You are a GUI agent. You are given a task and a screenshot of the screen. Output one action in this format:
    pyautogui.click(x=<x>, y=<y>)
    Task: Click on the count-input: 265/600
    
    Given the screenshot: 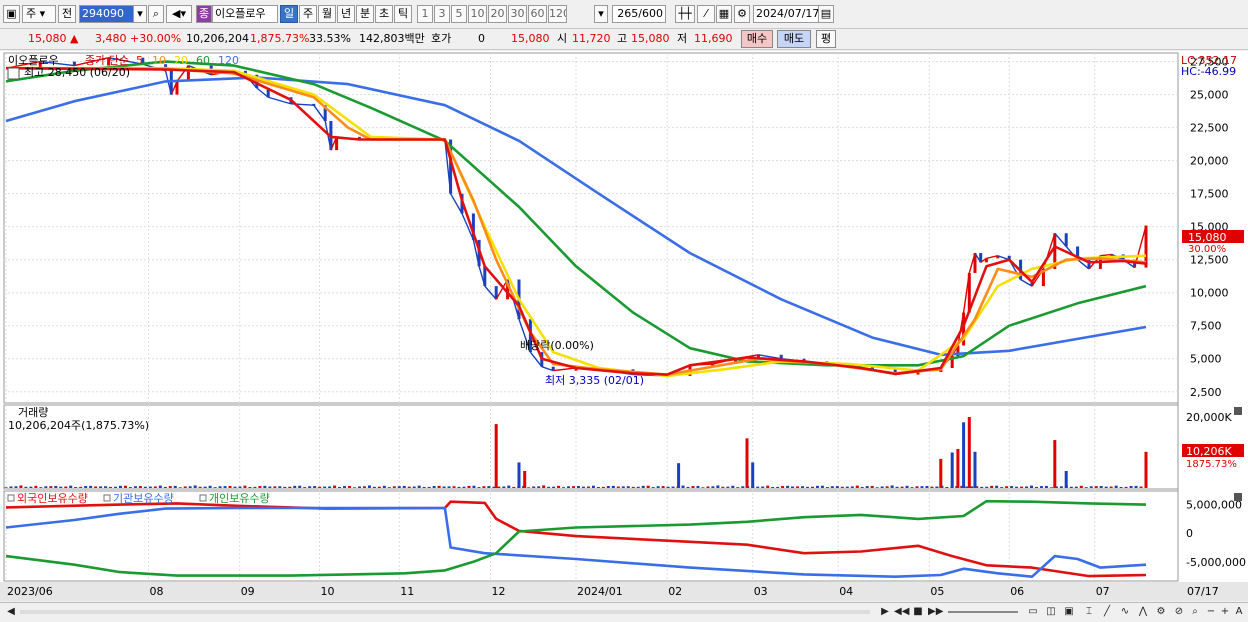 What is the action you would take?
    pyautogui.click(x=639, y=14)
    